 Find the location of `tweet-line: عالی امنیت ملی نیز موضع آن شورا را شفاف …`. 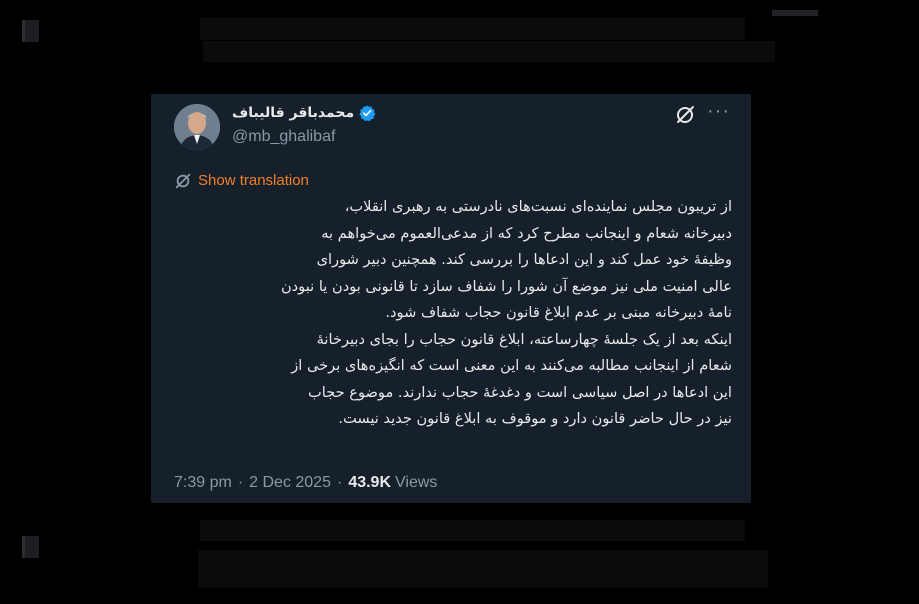

tweet-line: عالی امنیت ملی نیز موضع آن شورا را شفاف … is located at coordinates (506, 286).